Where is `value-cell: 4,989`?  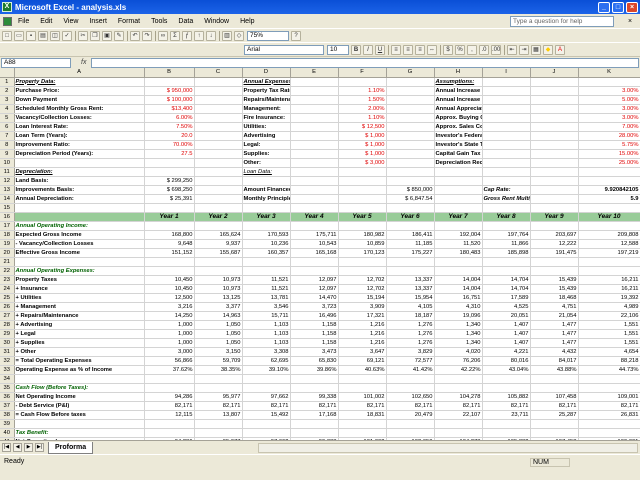
value-cell: 4,989 is located at coordinates (609, 307).